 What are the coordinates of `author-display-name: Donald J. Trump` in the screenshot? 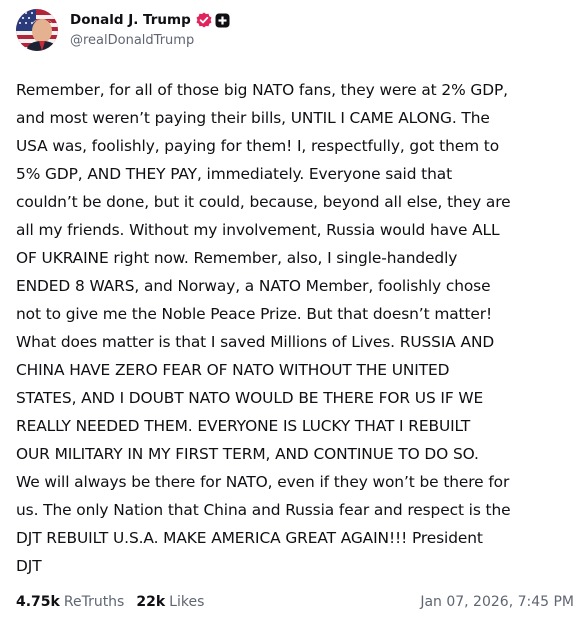 It's located at (130, 20).